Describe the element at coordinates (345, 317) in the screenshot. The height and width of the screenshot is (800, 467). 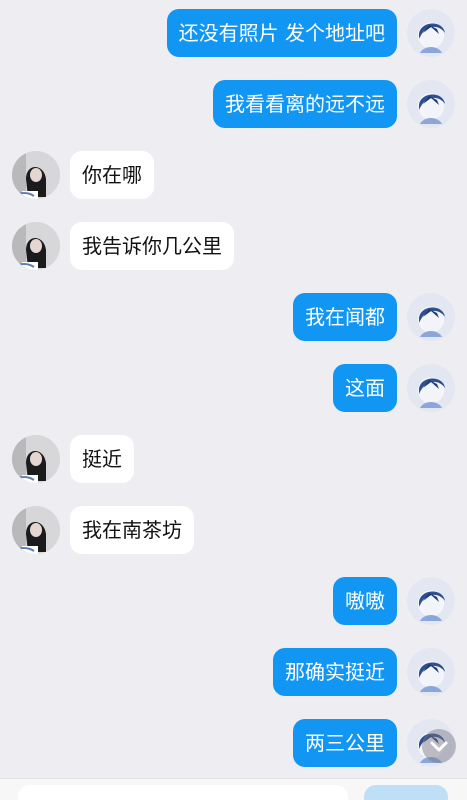
I see `message-bubble-sent: 我在闻都` at that location.